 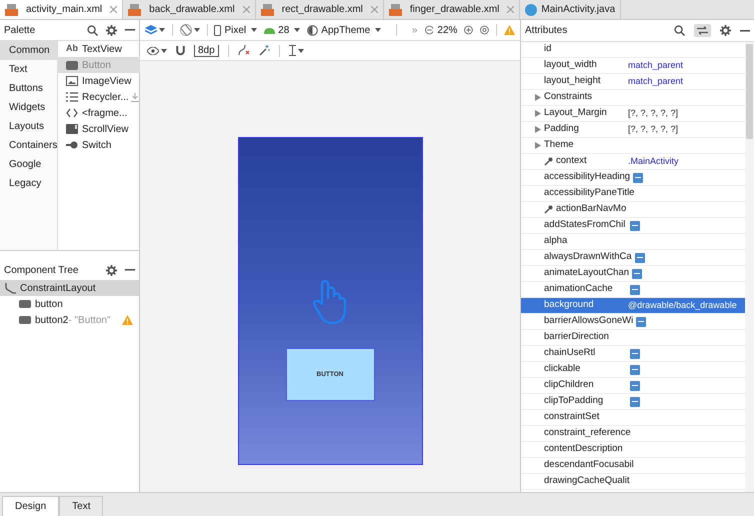 I want to click on attribute-row: context .MainActivity, so click(x=633, y=162).